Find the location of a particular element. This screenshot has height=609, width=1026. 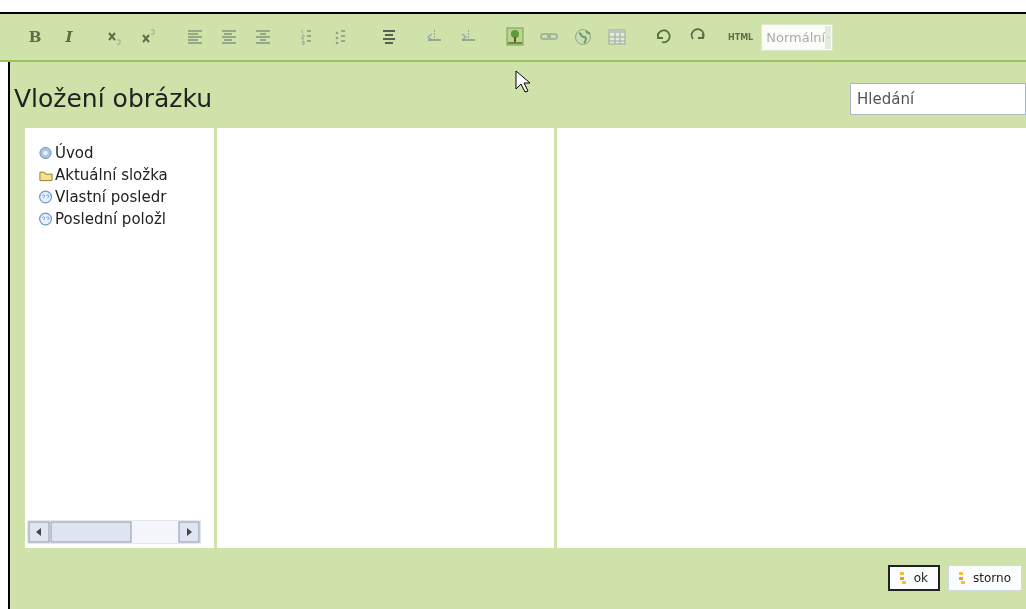

bold-button: B is located at coordinates (35, 37).